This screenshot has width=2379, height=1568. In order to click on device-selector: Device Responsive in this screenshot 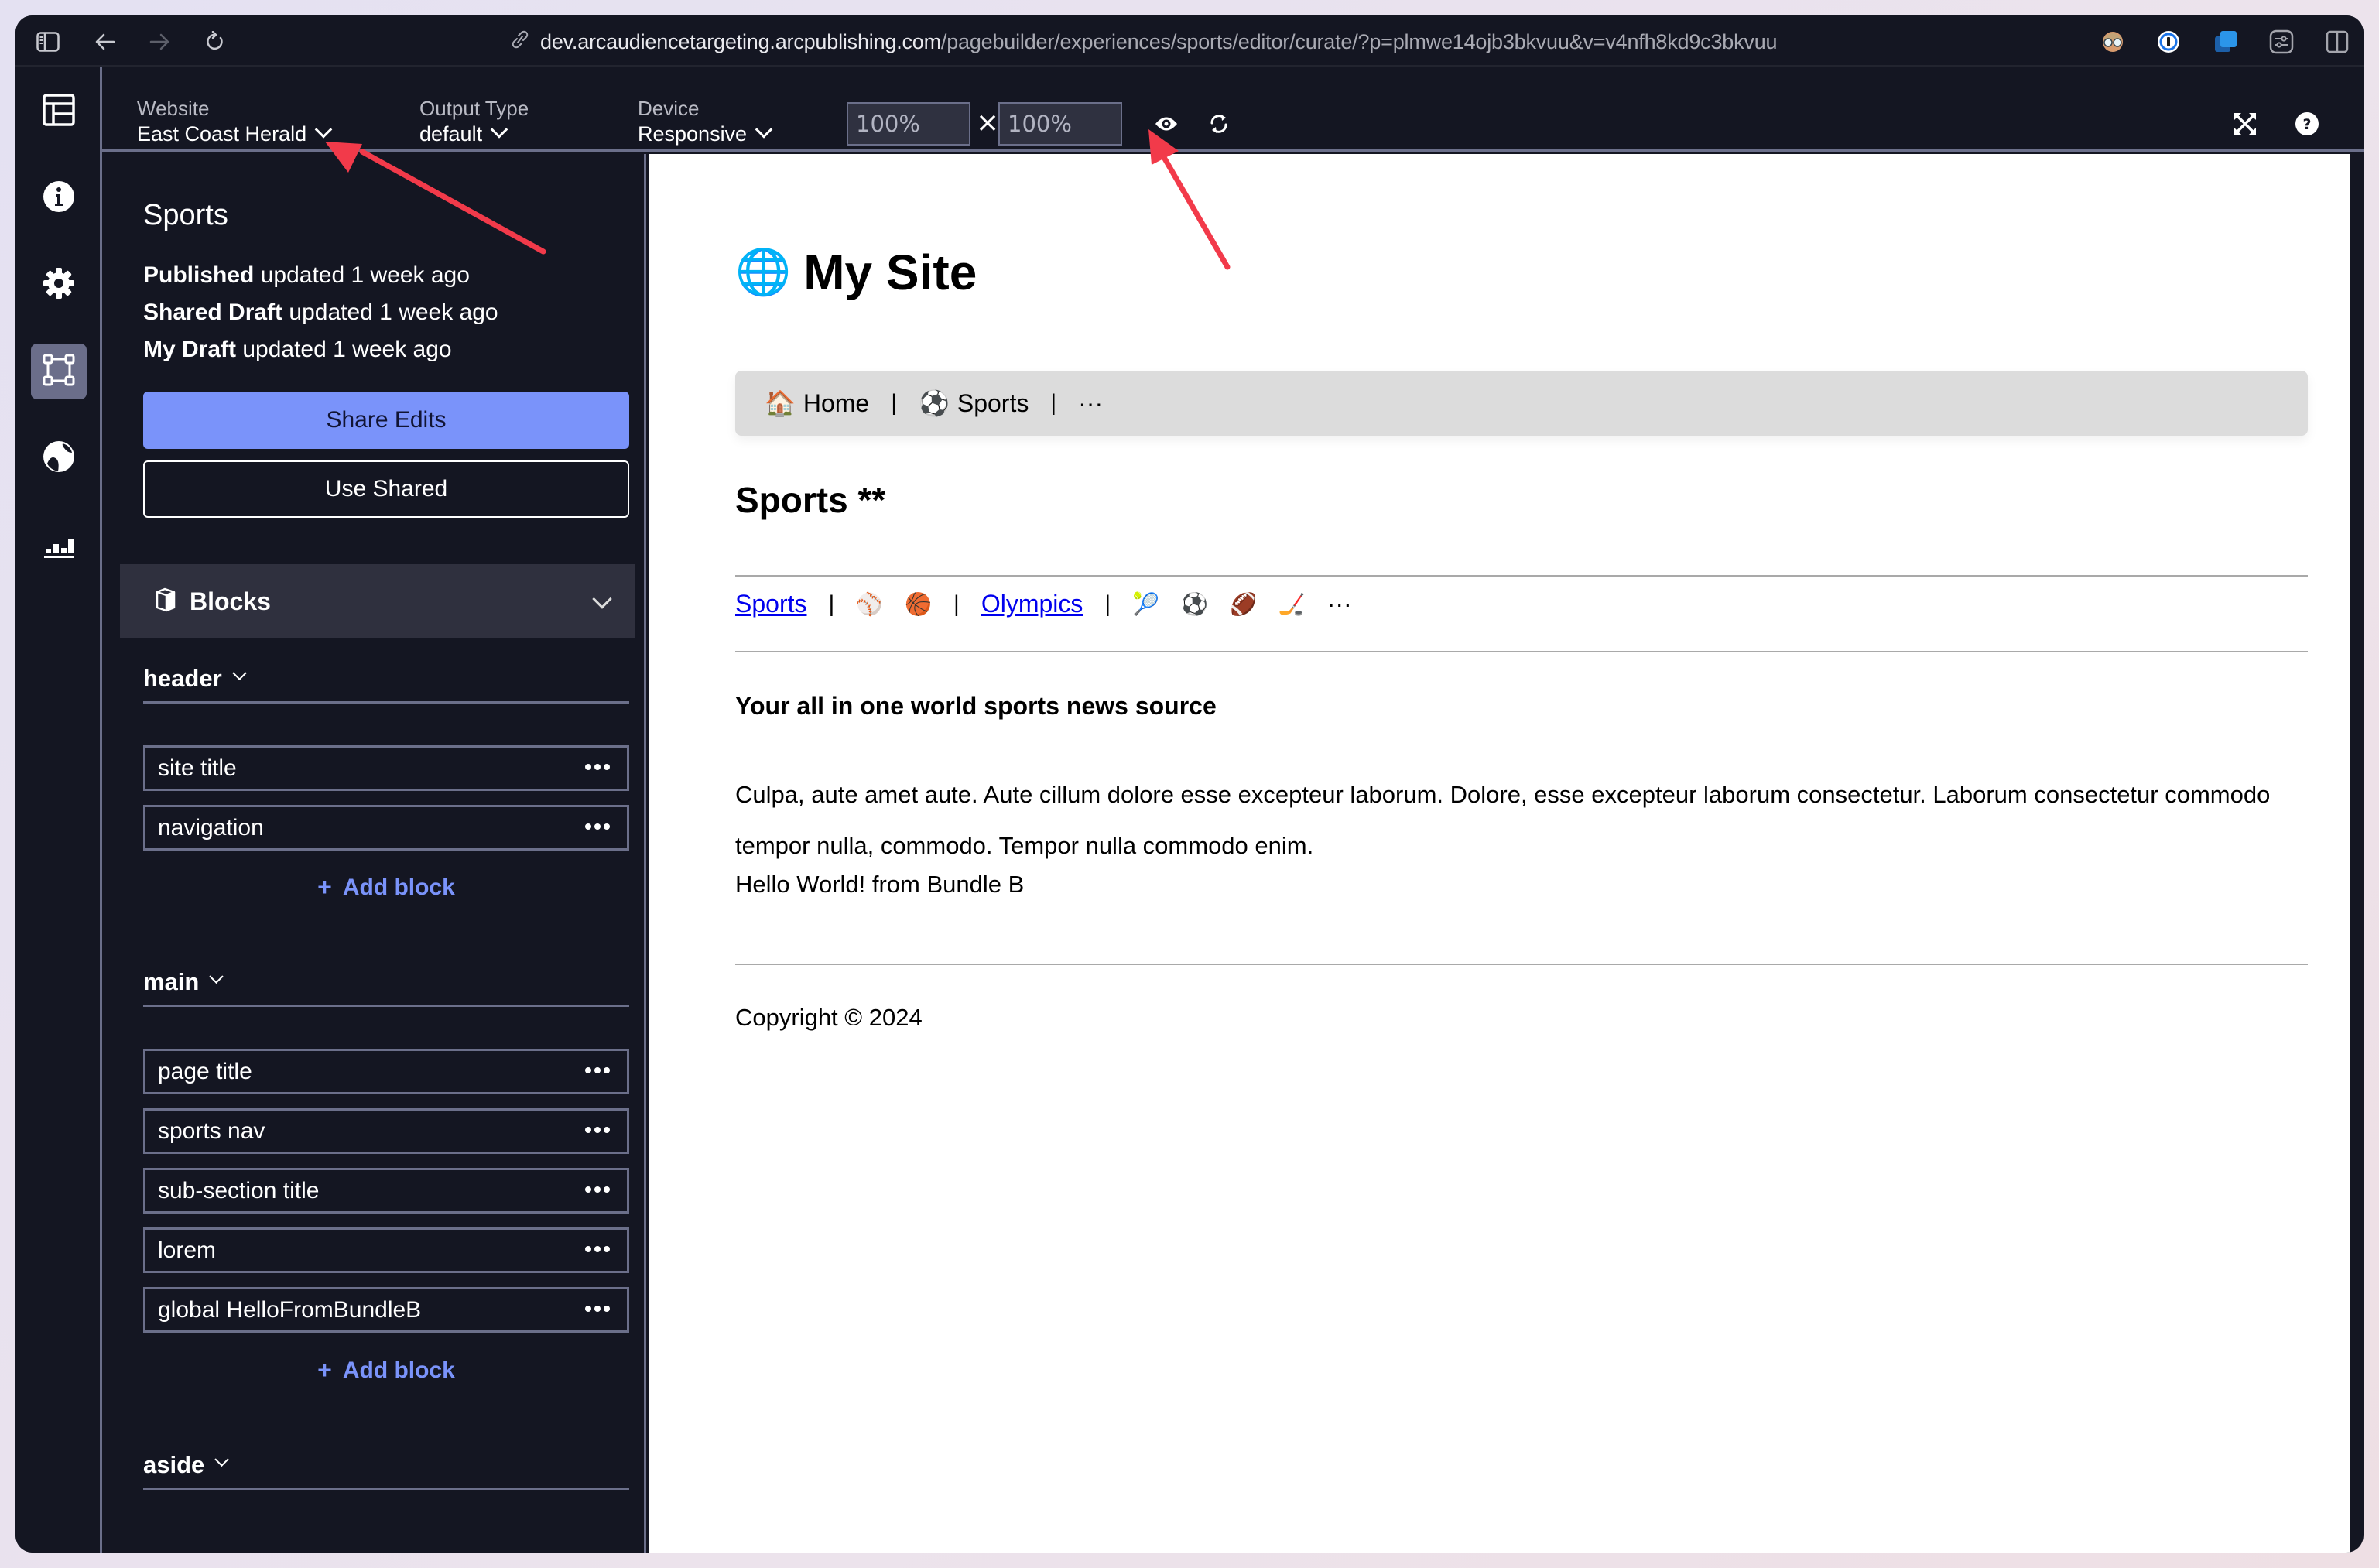, I will do `click(705, 121)`.